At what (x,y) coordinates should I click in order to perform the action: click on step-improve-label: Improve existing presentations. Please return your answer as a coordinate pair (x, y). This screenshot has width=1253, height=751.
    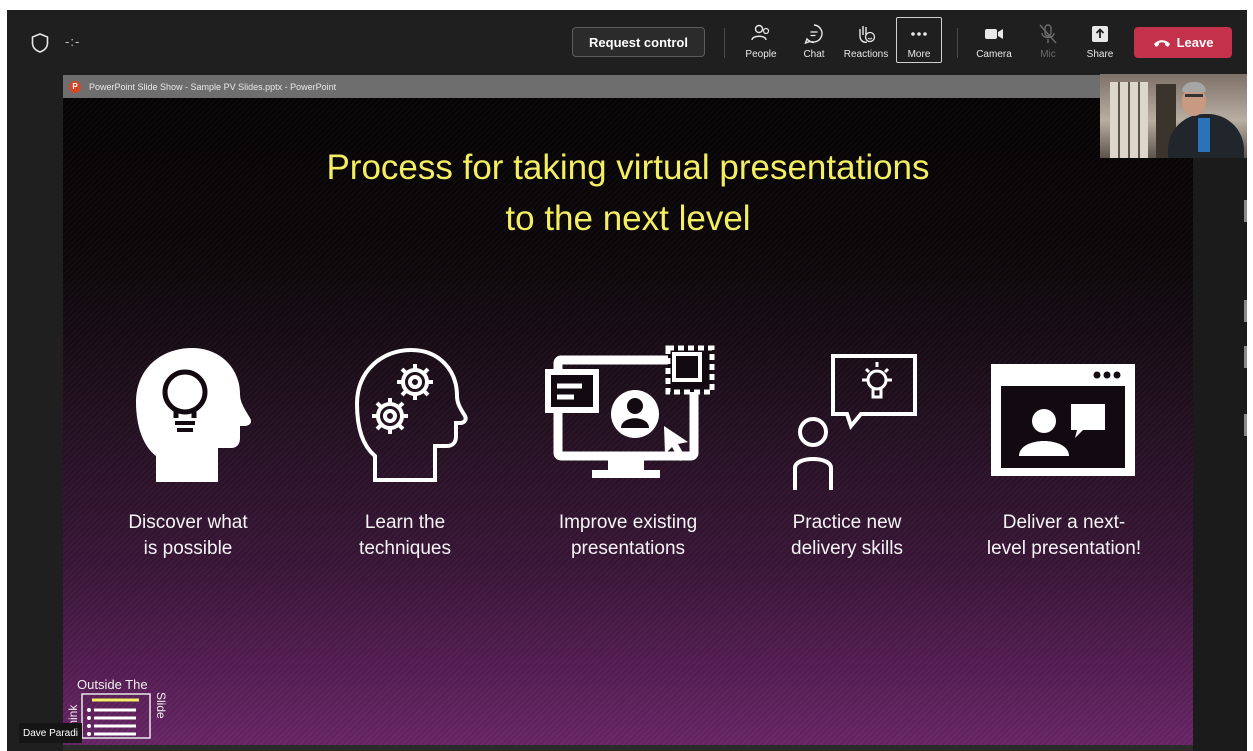
    Looking at the image, I should click on (628, 535).